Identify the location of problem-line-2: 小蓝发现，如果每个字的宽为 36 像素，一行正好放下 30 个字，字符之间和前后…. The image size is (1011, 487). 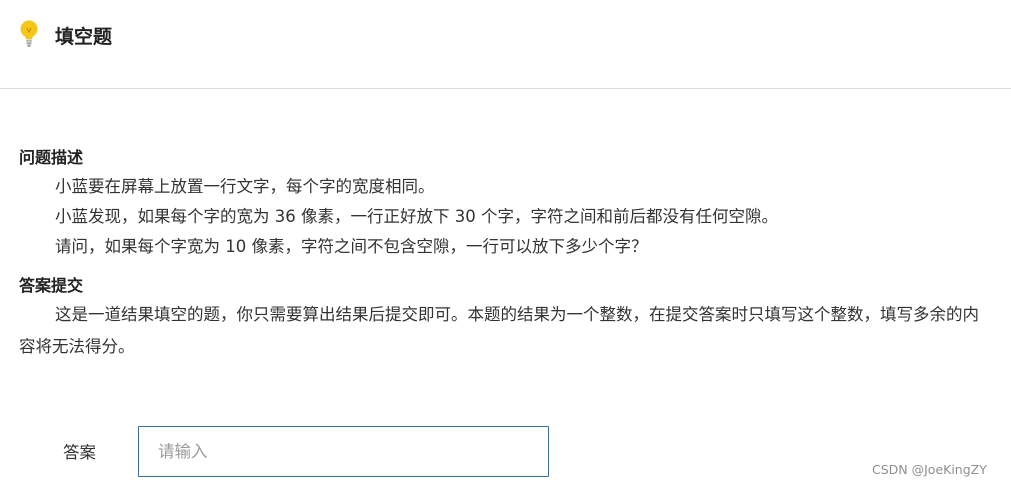
(416, 216).